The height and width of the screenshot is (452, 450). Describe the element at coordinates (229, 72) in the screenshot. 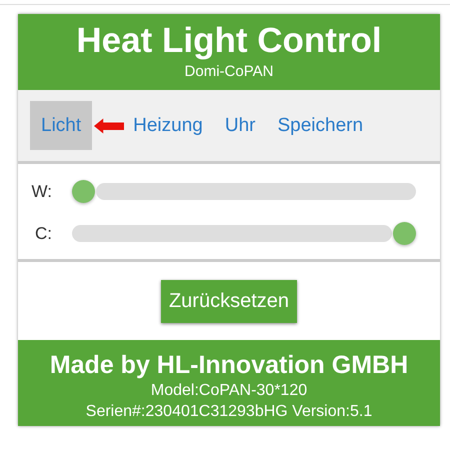

I see `device-name: Domi-CoPAN` at that location.